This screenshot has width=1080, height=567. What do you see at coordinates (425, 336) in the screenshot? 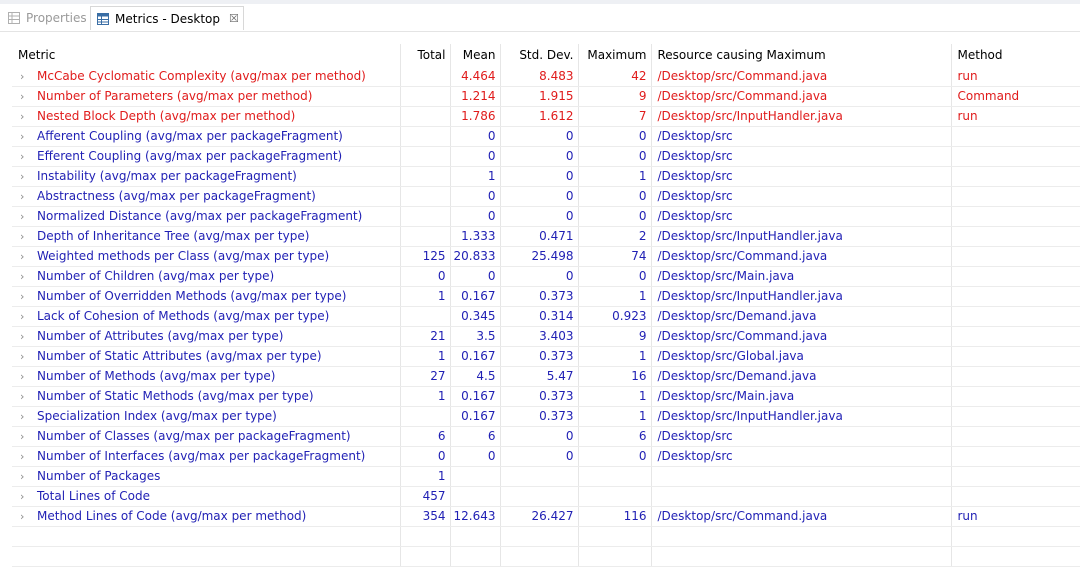
I see `cell-total: 21` at bounding box center [425, 336].